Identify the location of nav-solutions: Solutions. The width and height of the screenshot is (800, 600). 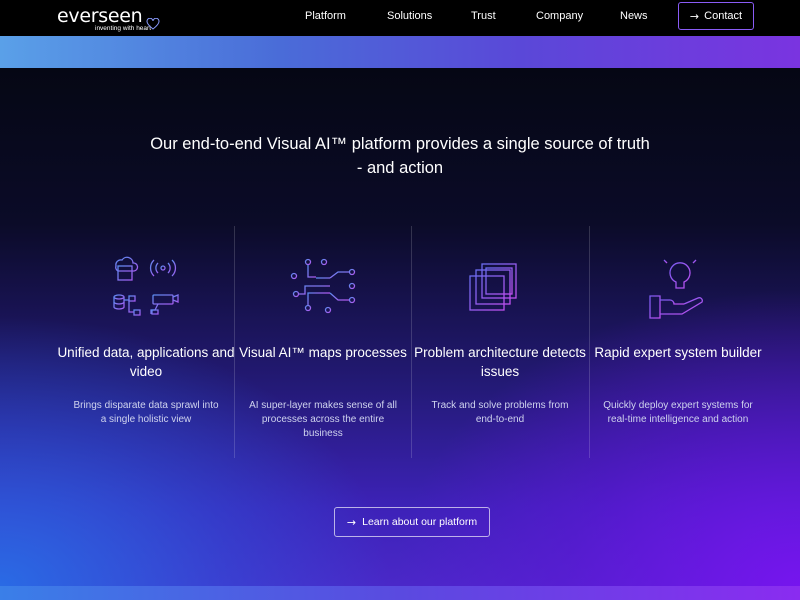
(409, 16).